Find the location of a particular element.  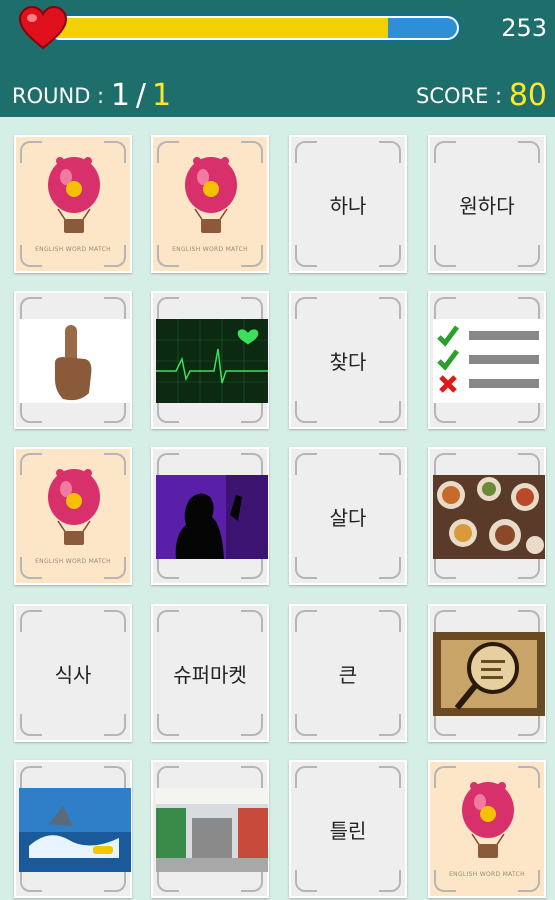

word-card: 원하다 is located at coordinates (487, 204).